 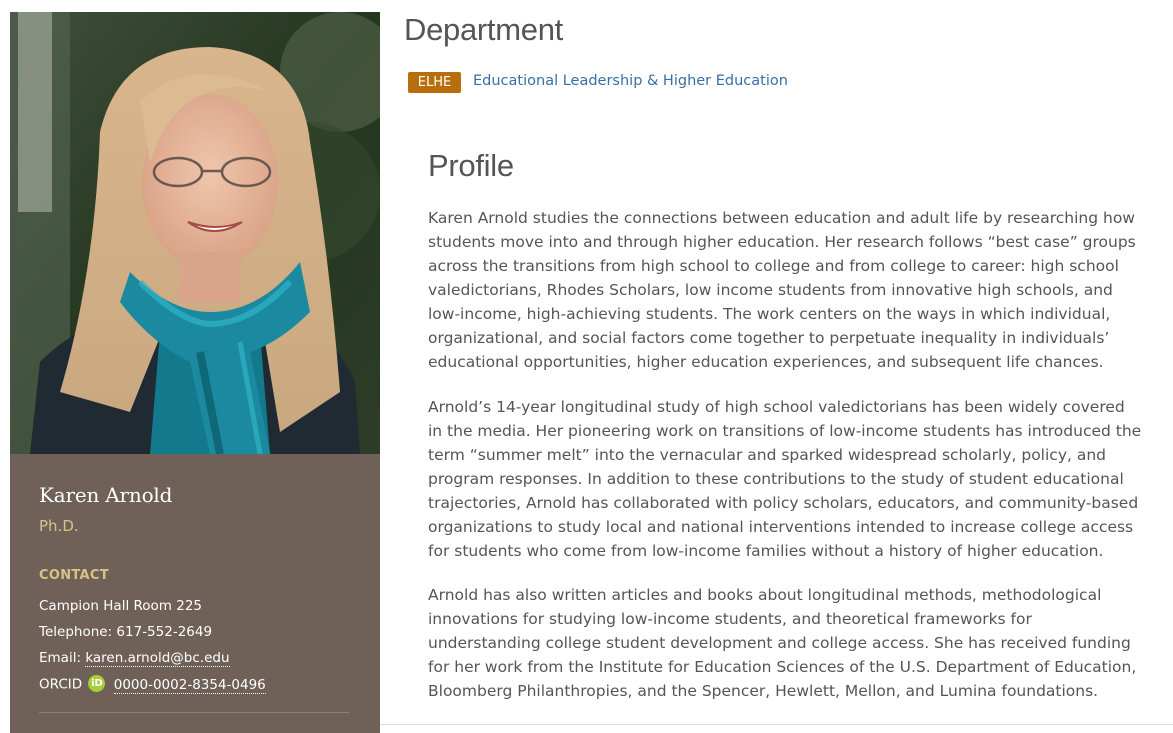 What do you see at coordinates (189, 685) in the screenshot?
I see `orcid-link: 0000-0002-8354-0496` at bounding box center [189, 685].